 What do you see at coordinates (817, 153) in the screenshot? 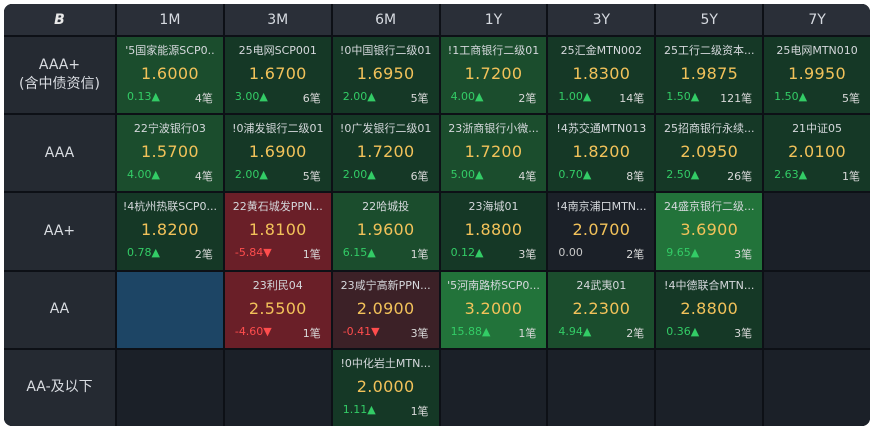
I see `bond-quote-cell: 21中证05 2.0100 2.63▲ 1笔` at bounding box center [817, 153].